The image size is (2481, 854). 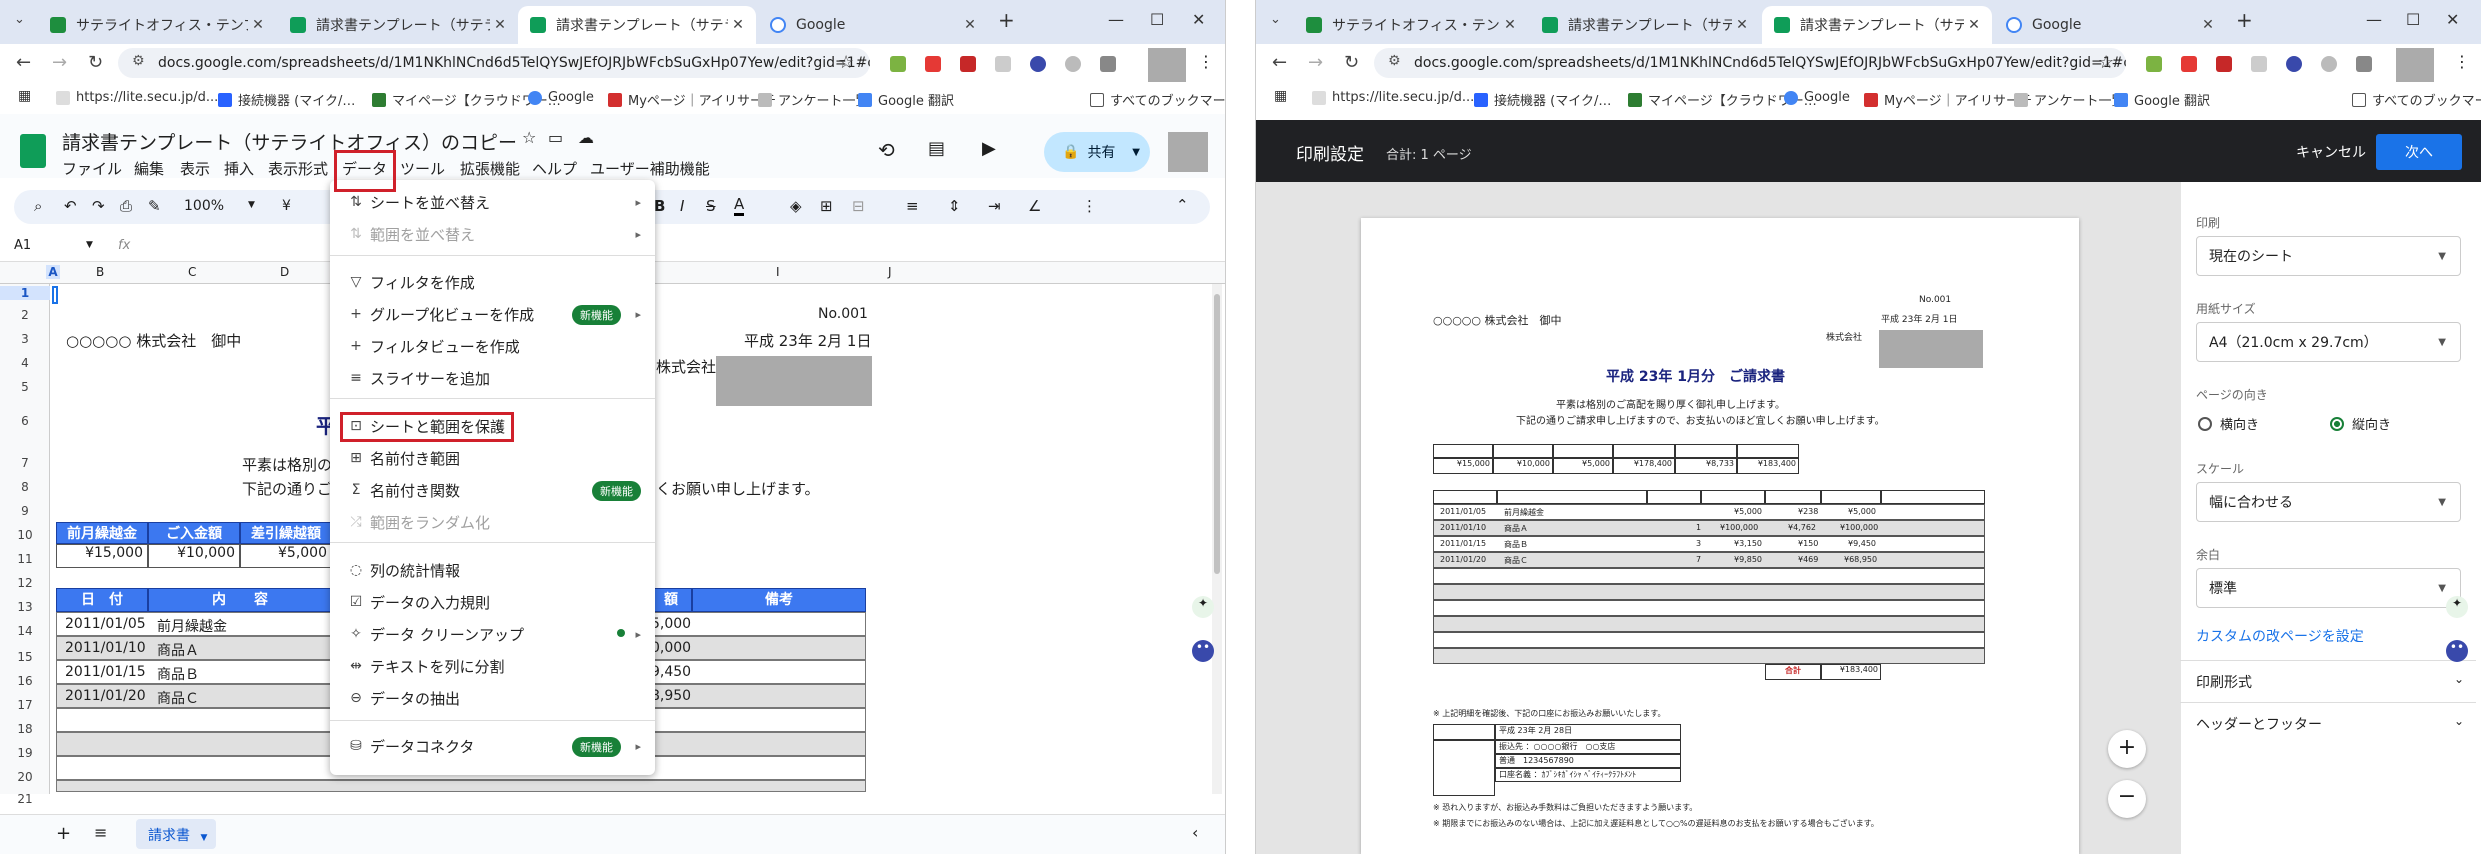 I want to click on text-rotation-icon: ∠, so click(x=1034, y=206).